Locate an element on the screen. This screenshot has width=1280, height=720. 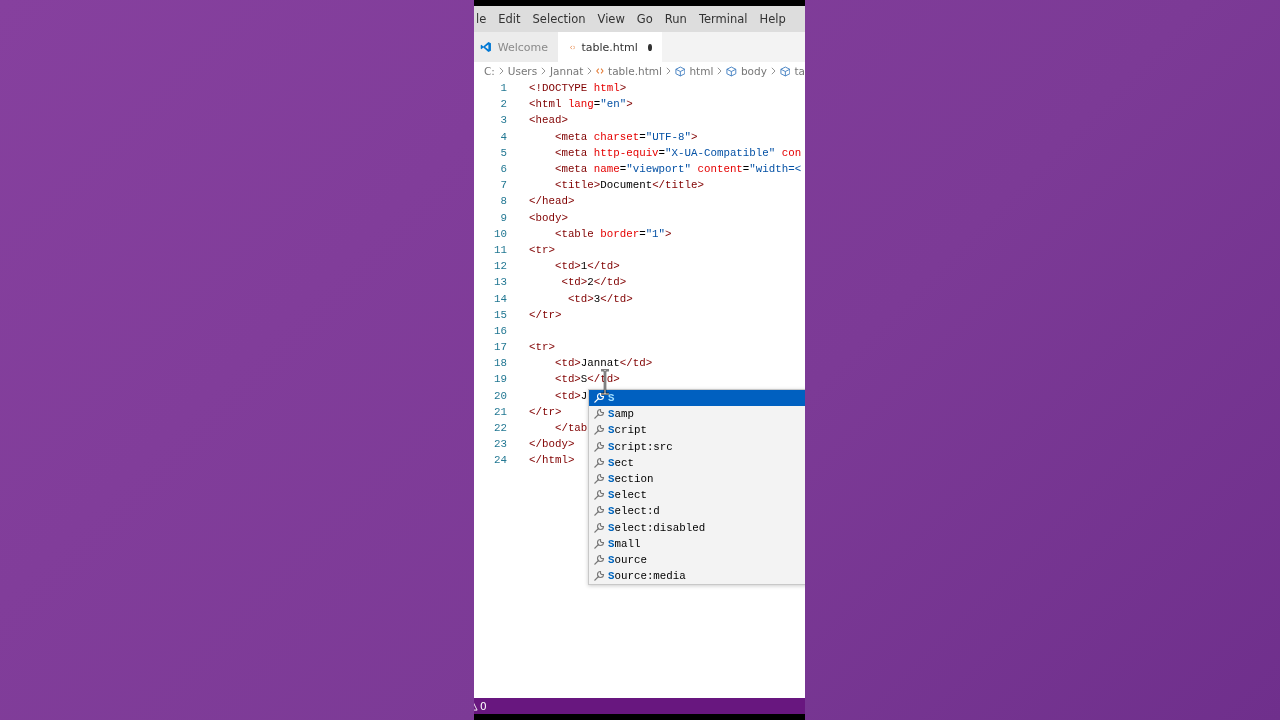
menu-item: Help is located at coordinates (772, 19).